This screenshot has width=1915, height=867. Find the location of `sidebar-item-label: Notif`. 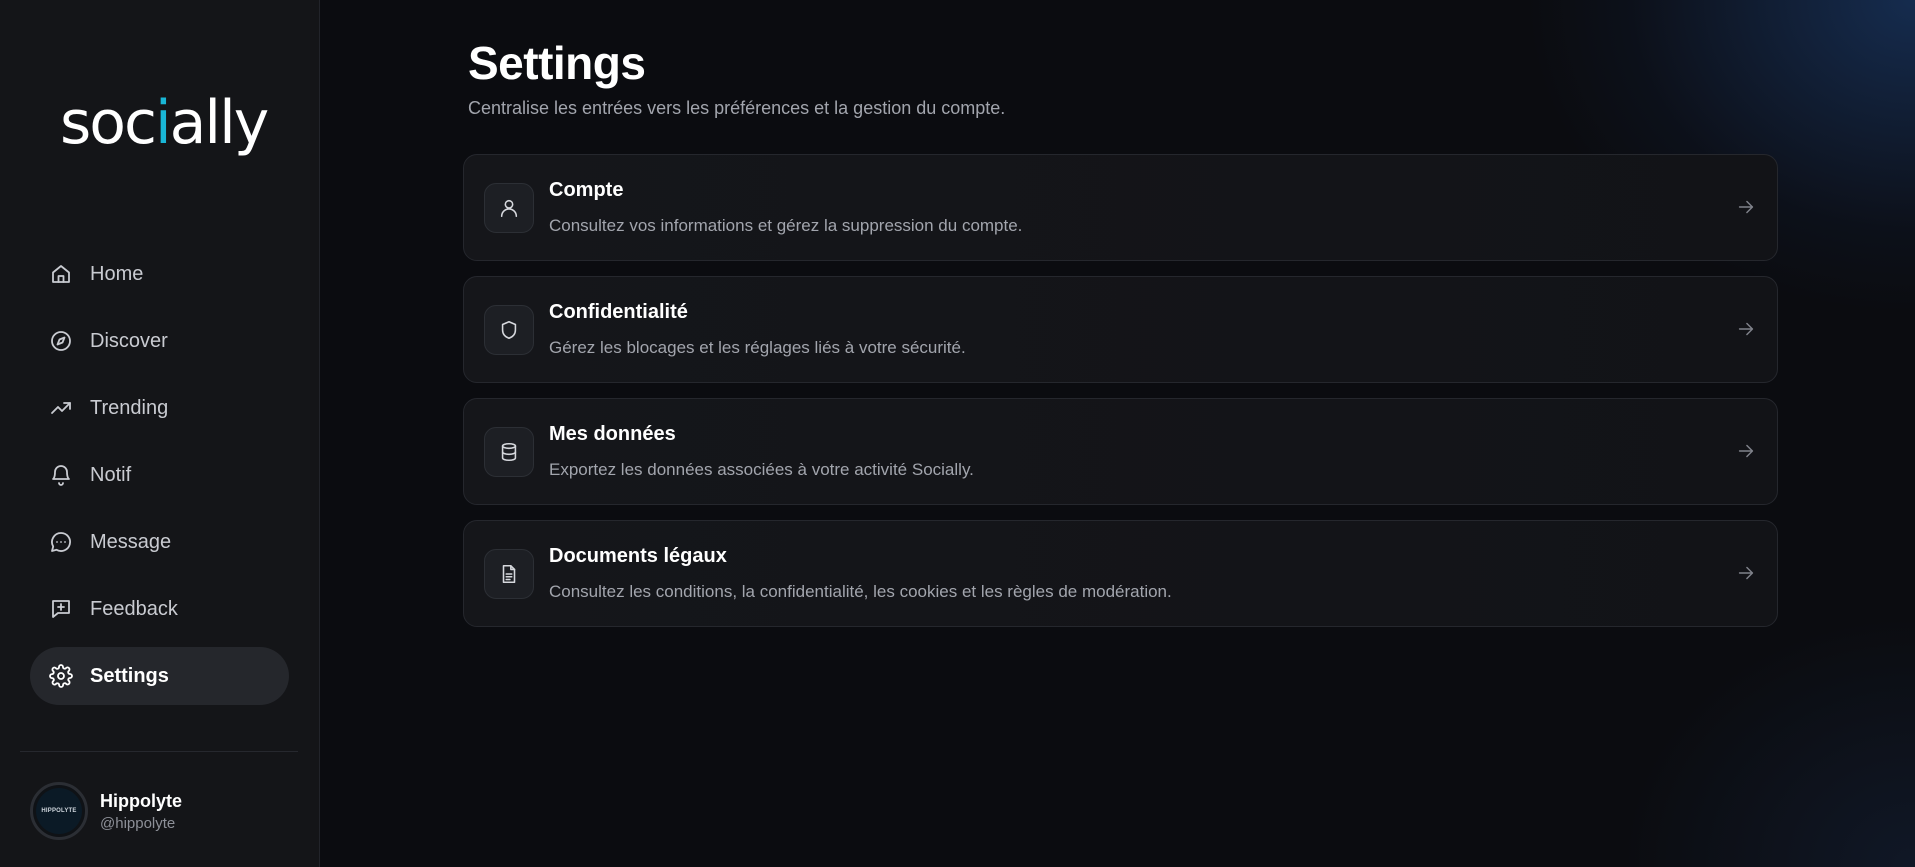

sidebar-item-label: Notif is located at coordinates (111, 474).